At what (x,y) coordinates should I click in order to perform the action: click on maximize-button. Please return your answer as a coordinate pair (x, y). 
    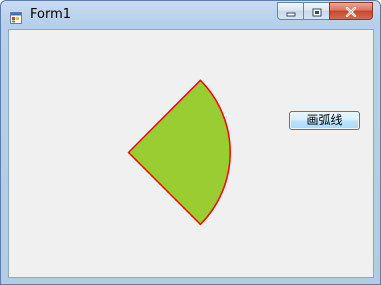
    Looking at the image, I should click on (316, 11).